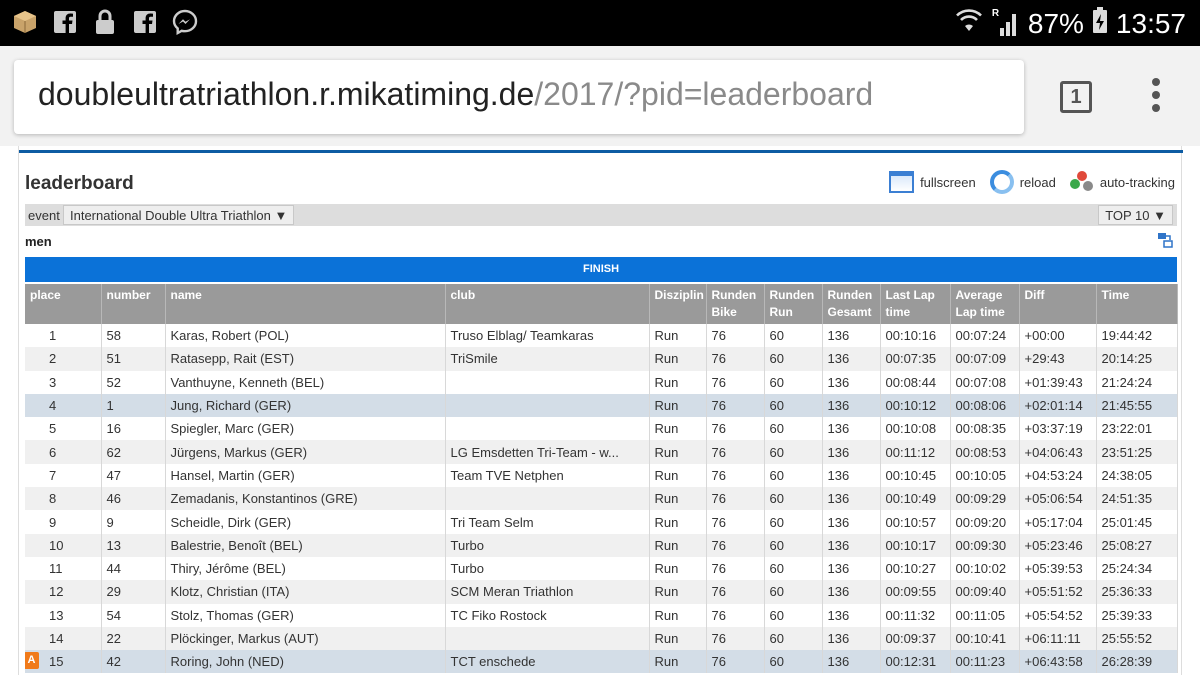 This screenshot has width=1200, height=675. Describe the element at coordinates (985, 304) in the screenshot. I see `column-header: Average Lap time` at that location.